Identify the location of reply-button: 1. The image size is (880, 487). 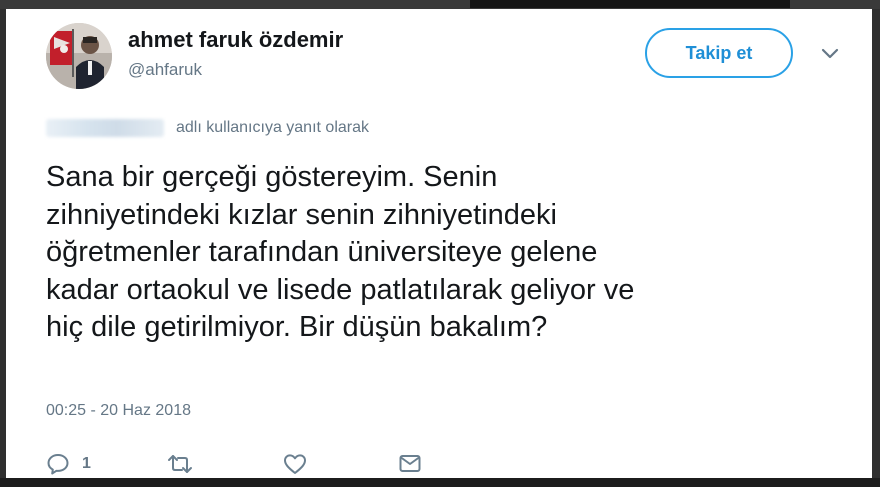
(68, 464).